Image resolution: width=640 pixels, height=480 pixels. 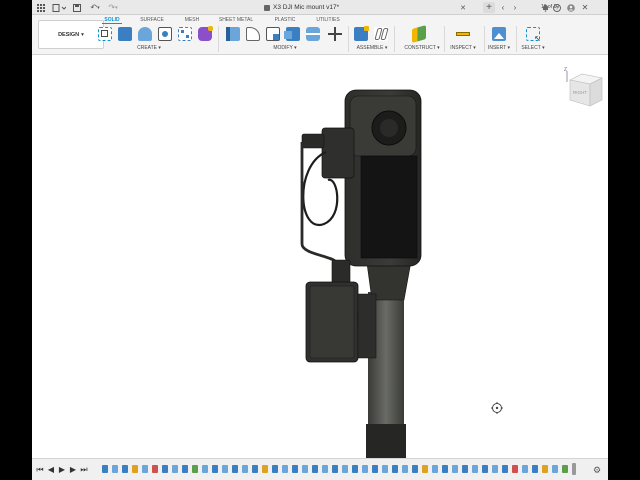 I want to click on measure-icon, so click(x=463, y=34).